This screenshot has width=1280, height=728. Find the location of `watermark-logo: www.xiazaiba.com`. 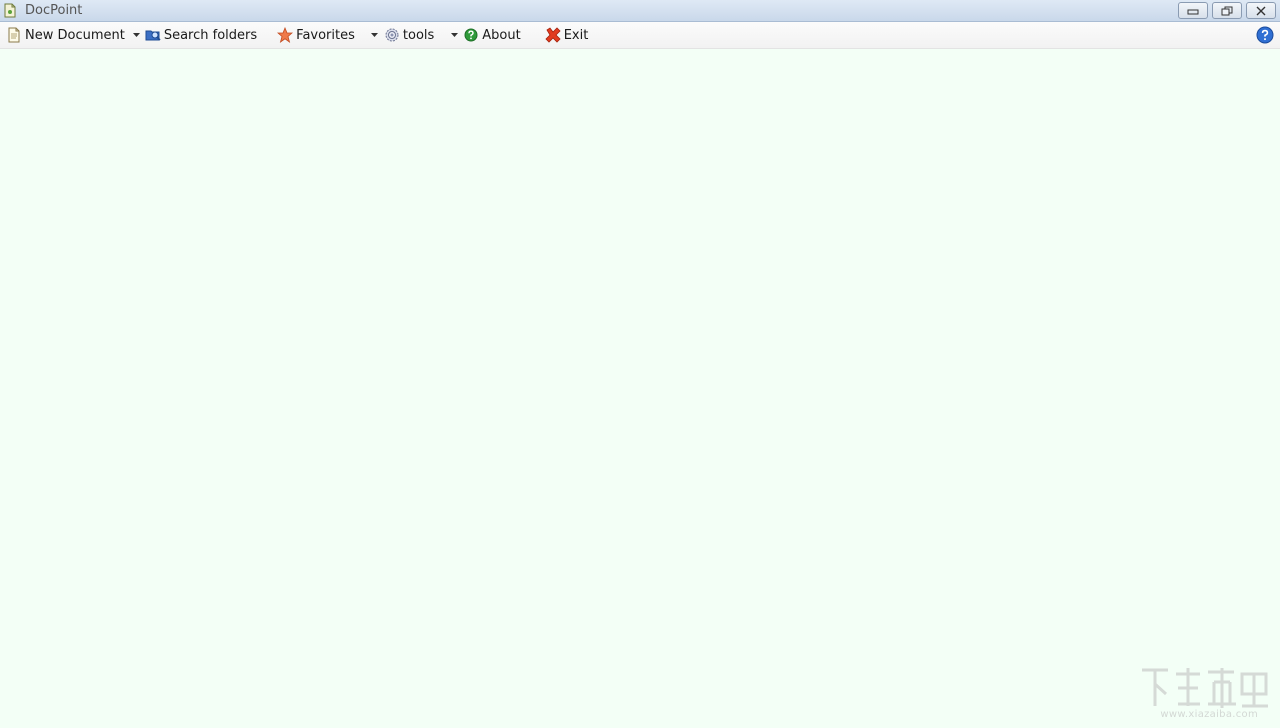

watermark-logo: www.xiazaiba.com is located at coordinates (1204, 693).